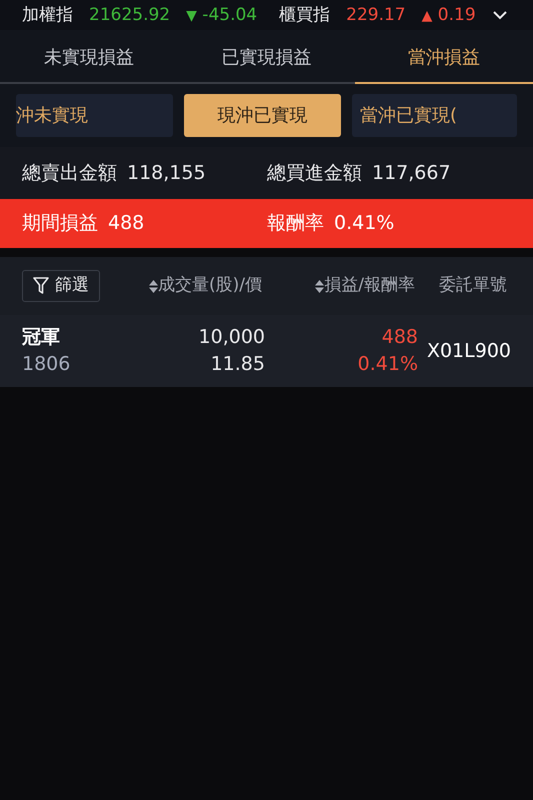  What do you see at coordinates (376, 15) in the screenshot?
I see `index-value: 229.17` at bounding box center [376, 15].